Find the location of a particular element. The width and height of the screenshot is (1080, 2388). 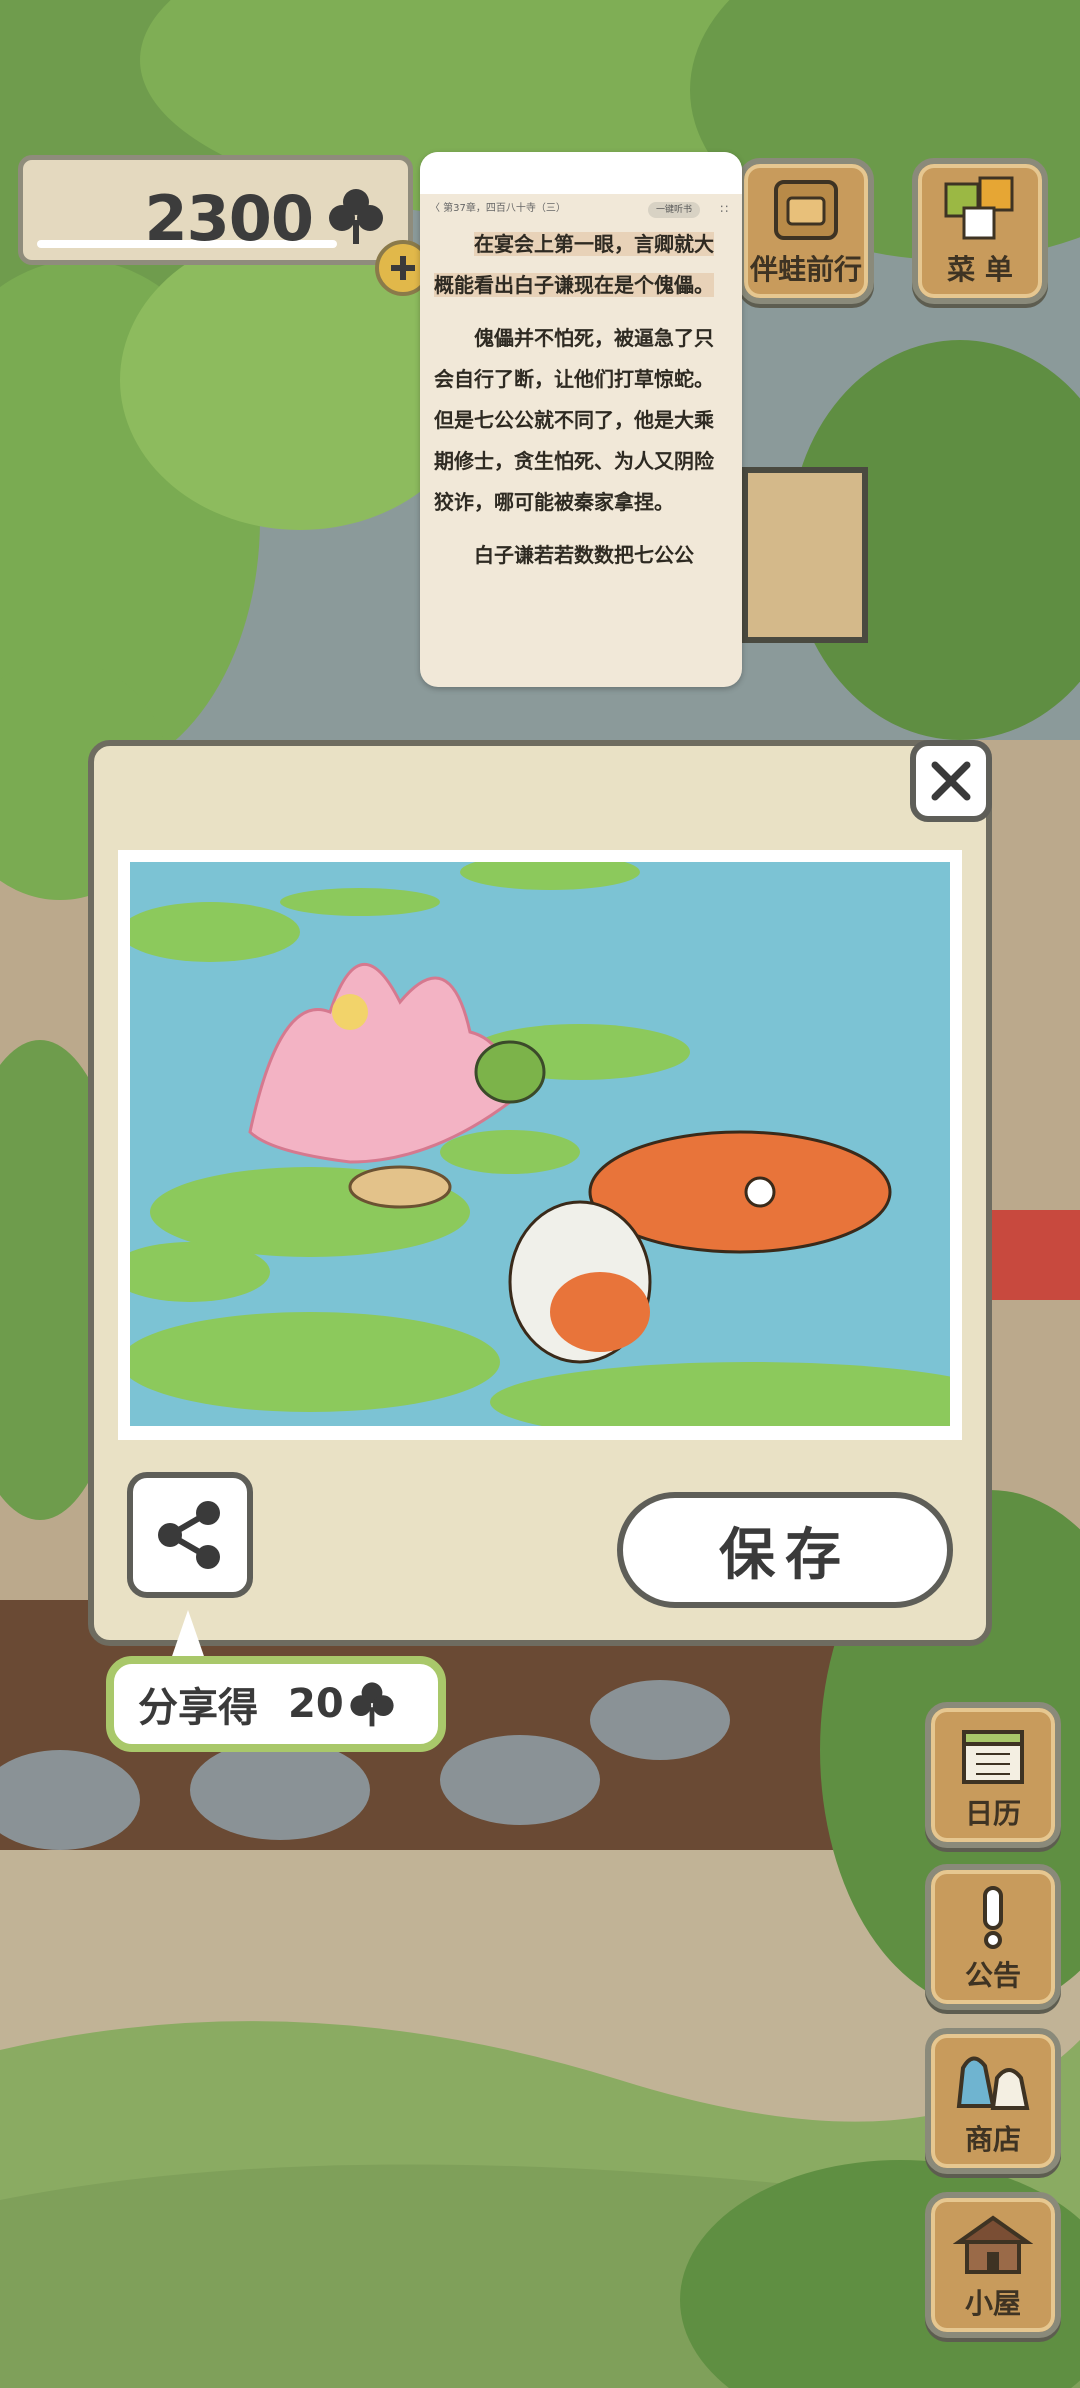

share-button is located at coordinates (190, 1535).